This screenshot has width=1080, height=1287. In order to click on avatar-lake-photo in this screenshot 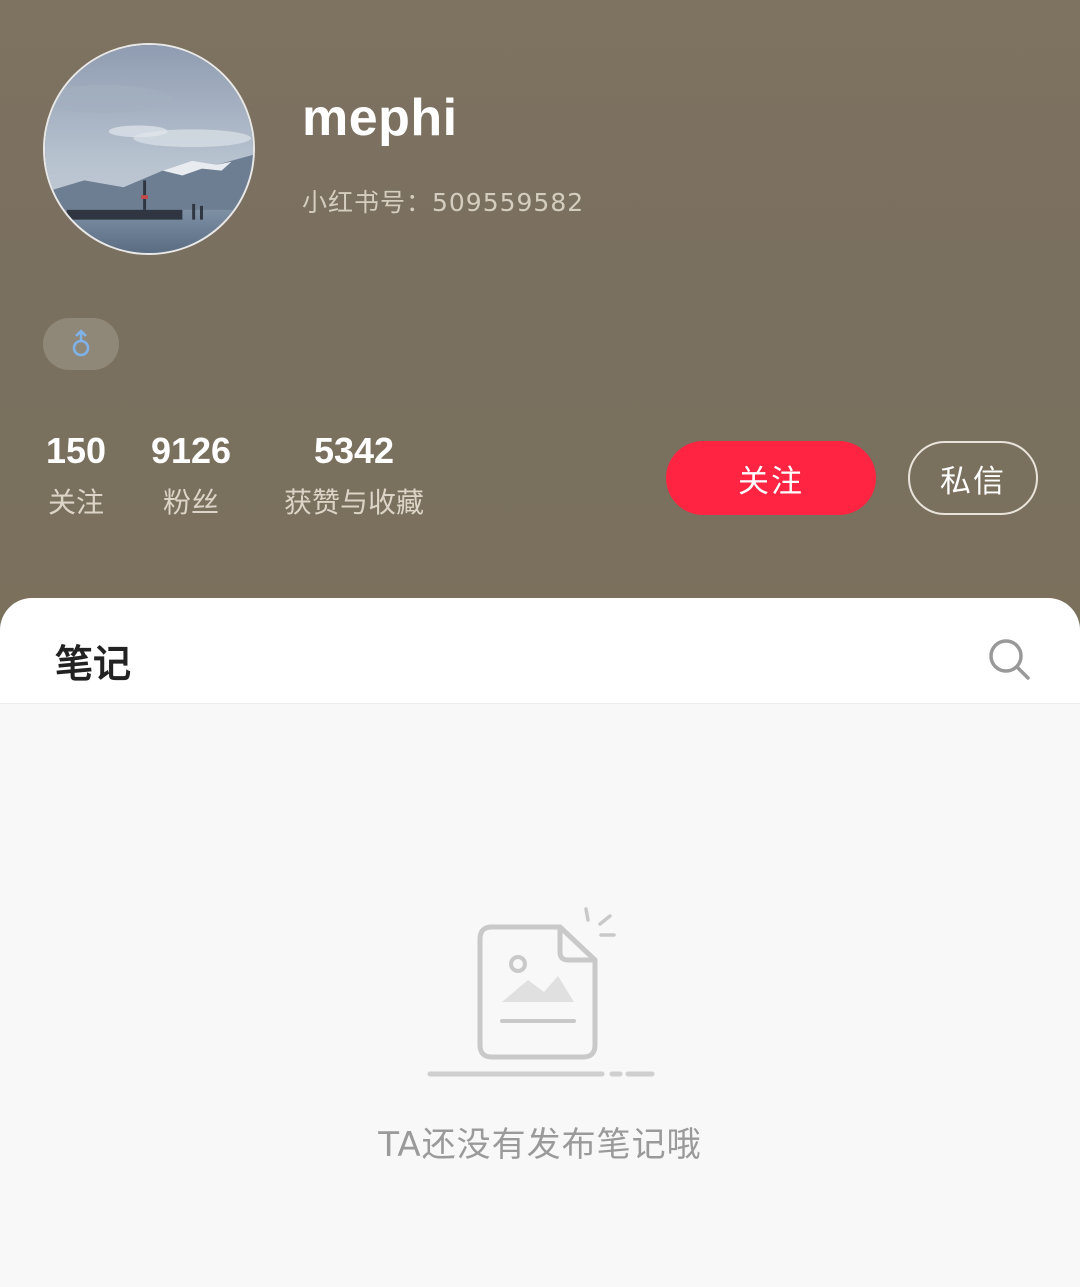, I will do `click(149, 149)`.